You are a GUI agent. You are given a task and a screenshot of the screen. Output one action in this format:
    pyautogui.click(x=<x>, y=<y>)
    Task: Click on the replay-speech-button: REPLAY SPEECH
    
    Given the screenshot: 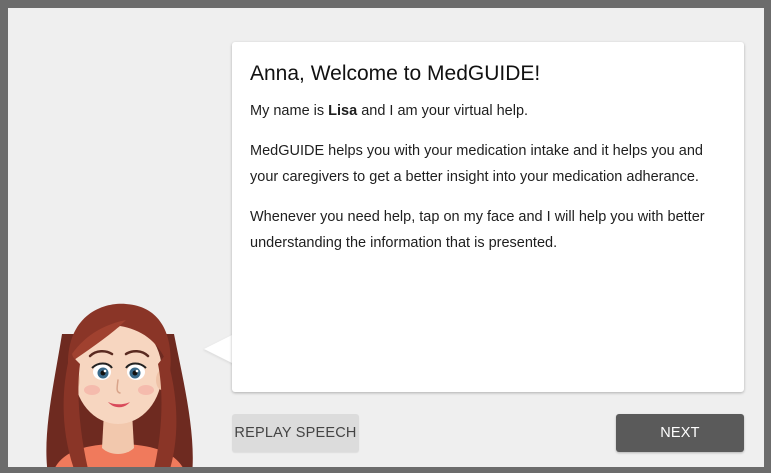 What is the action you would take?
    pyautogui.click(x=295, y=433)
    